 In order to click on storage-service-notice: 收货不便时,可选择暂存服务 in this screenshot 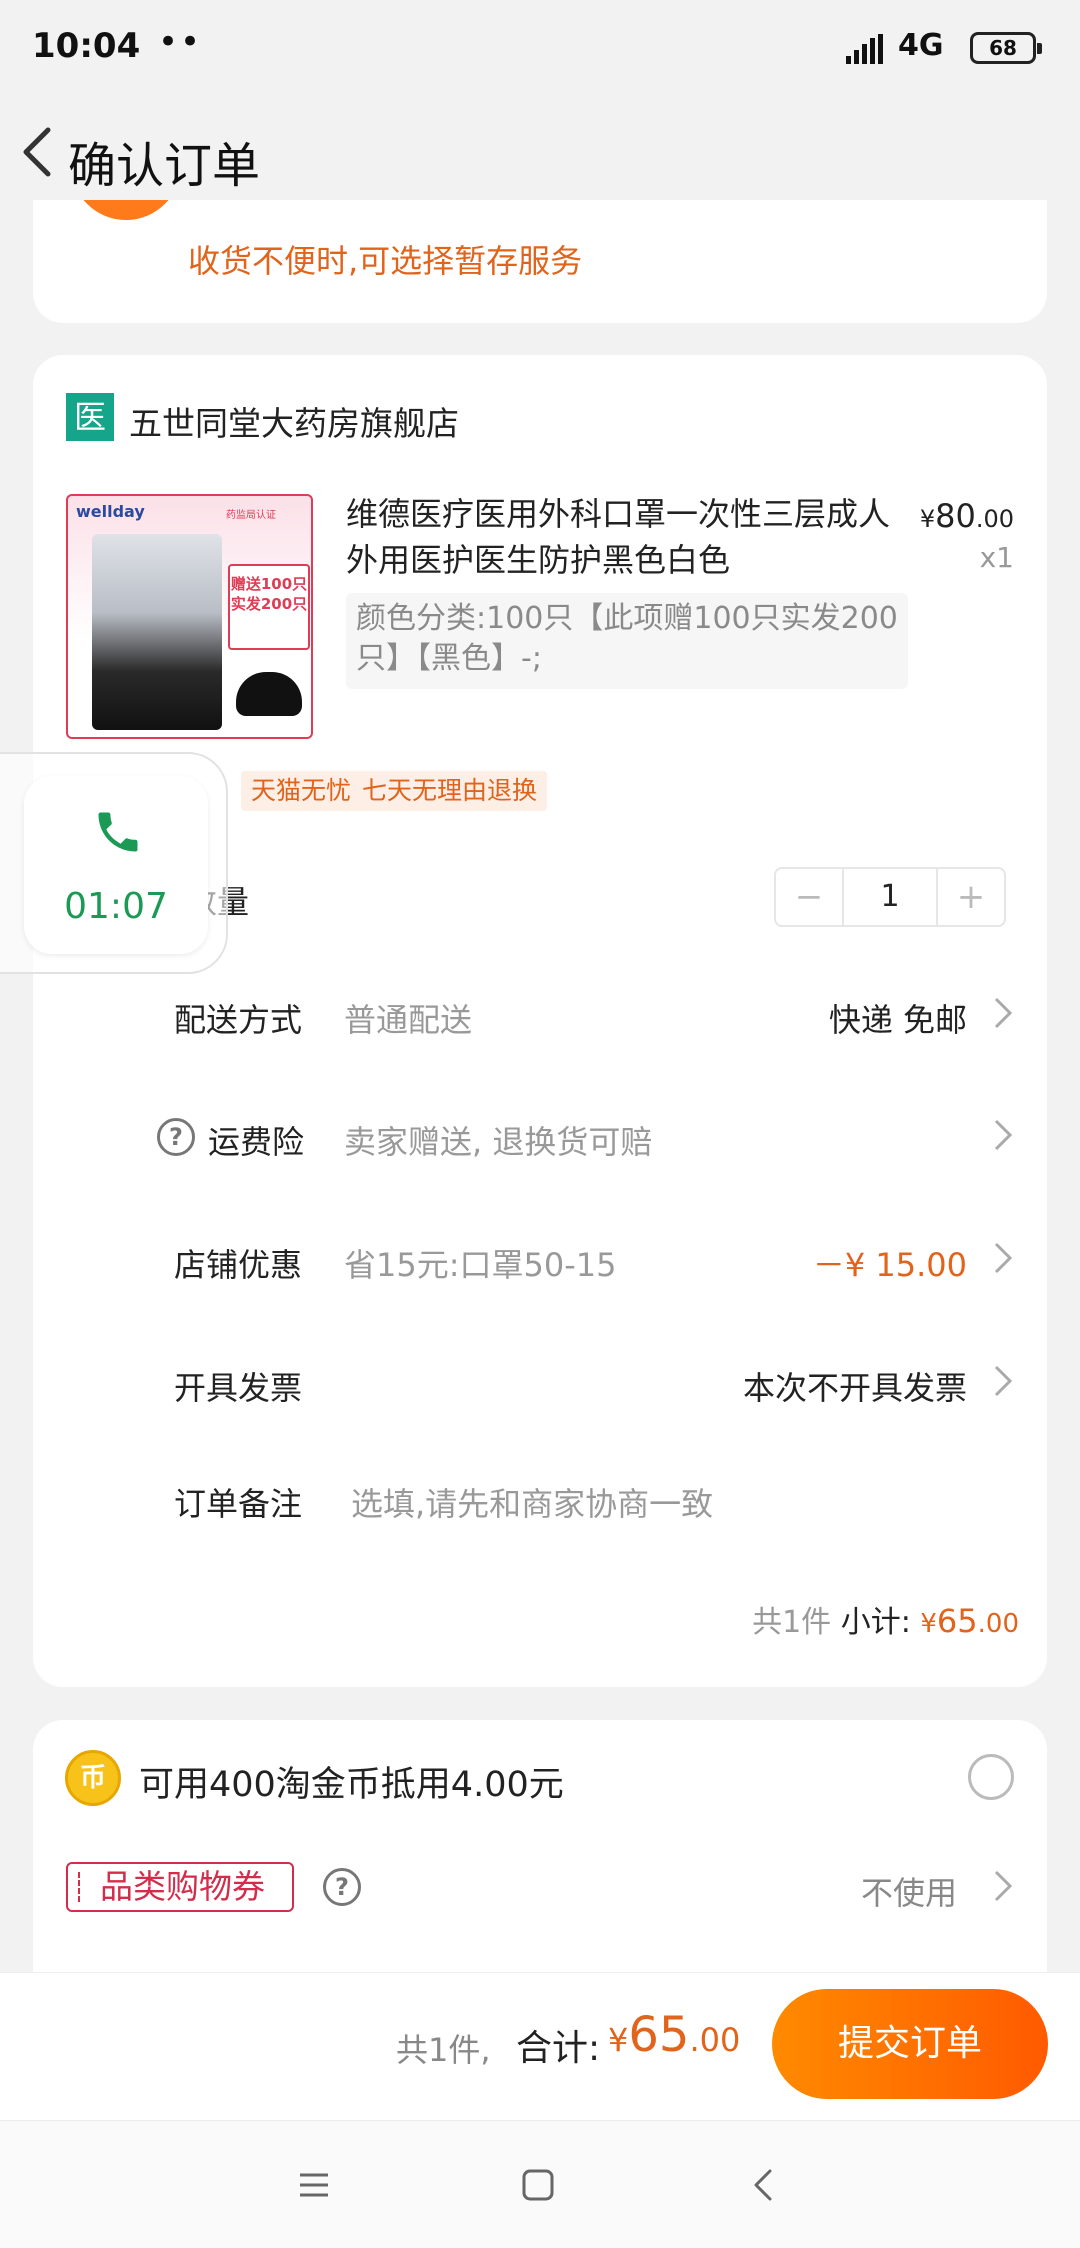, I will do `click(385, 259)`.